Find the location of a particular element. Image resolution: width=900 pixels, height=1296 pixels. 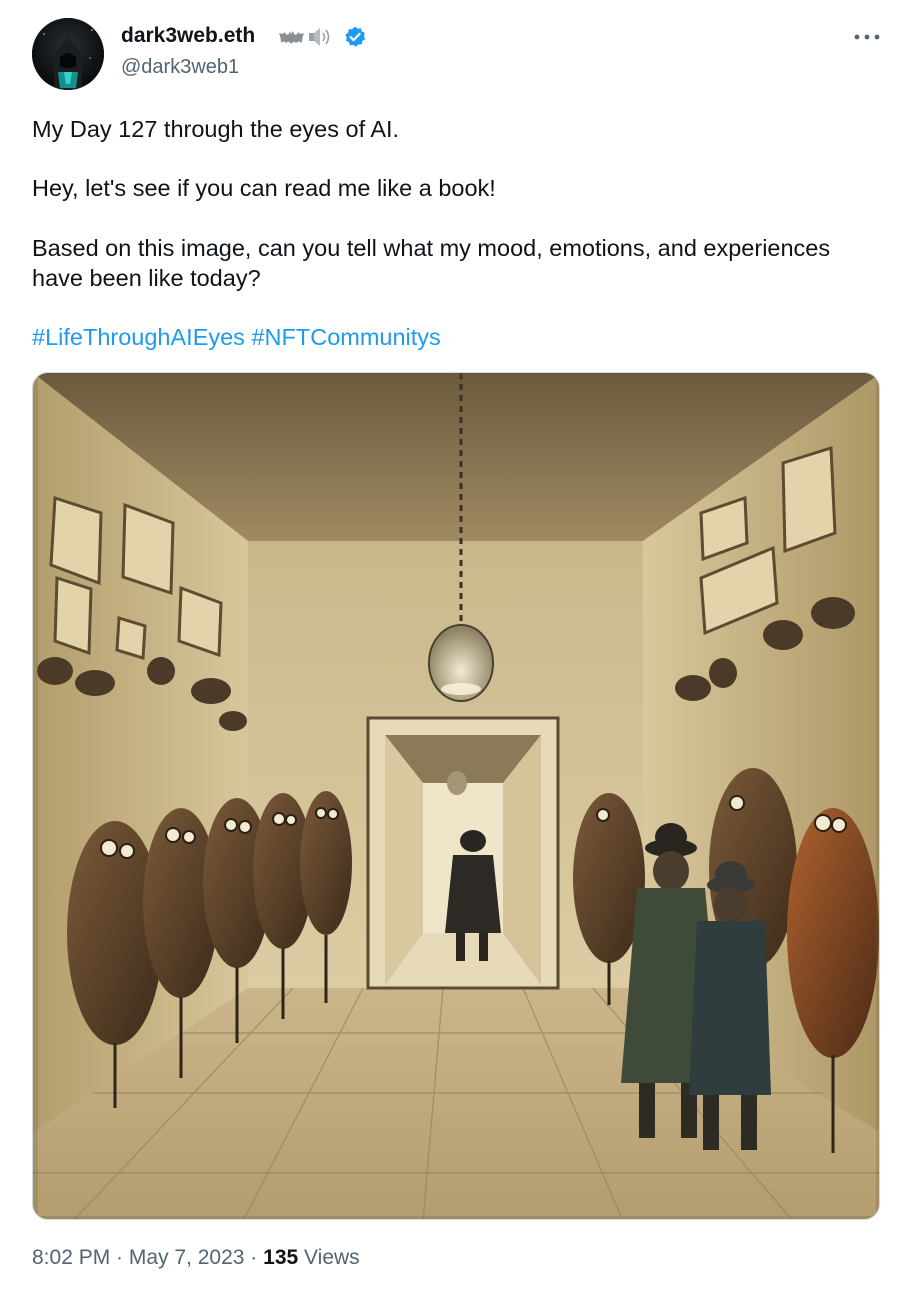

tweet-line: My Day 127 through the eyes of AI. is located at coordinates (216, 129).